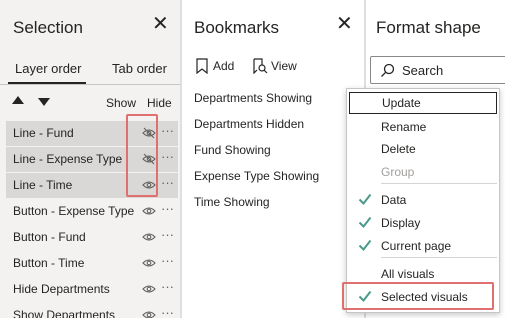 The image size is (505, 318). I want to click on format-title: Format shape, so click(428, 27).